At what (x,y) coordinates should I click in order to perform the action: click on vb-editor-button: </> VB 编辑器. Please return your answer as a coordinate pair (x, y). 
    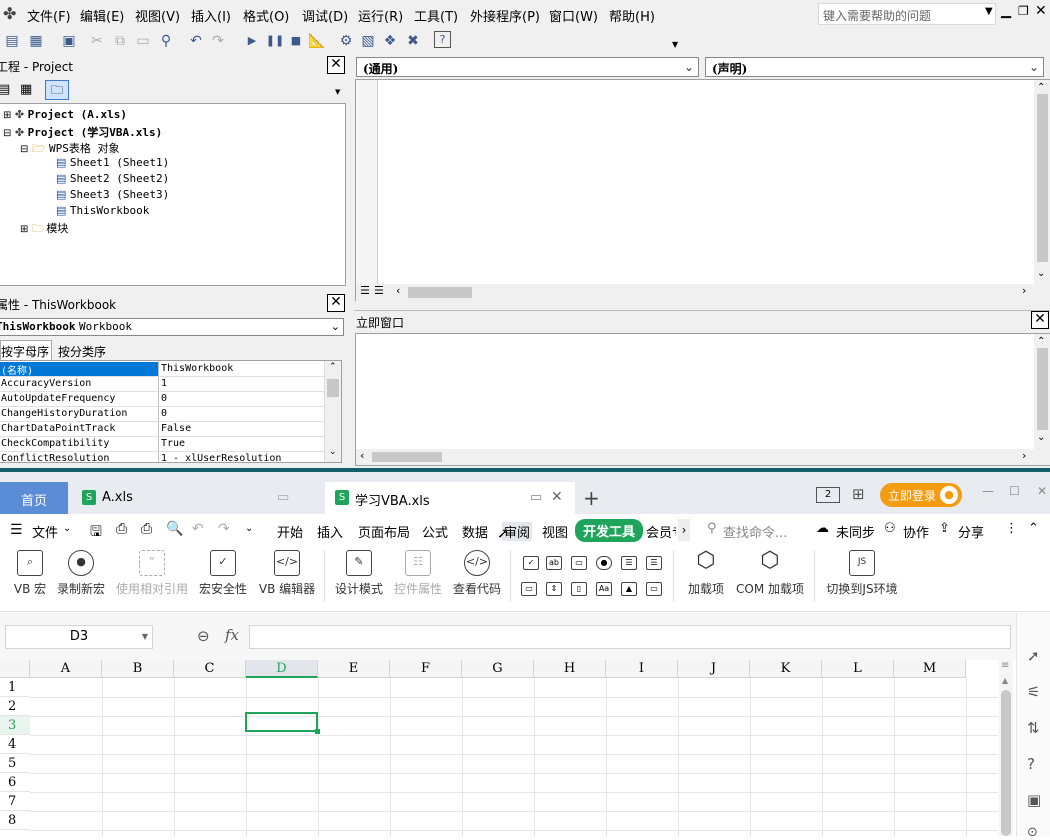
    Looking at the image, I should click on (287, 573).